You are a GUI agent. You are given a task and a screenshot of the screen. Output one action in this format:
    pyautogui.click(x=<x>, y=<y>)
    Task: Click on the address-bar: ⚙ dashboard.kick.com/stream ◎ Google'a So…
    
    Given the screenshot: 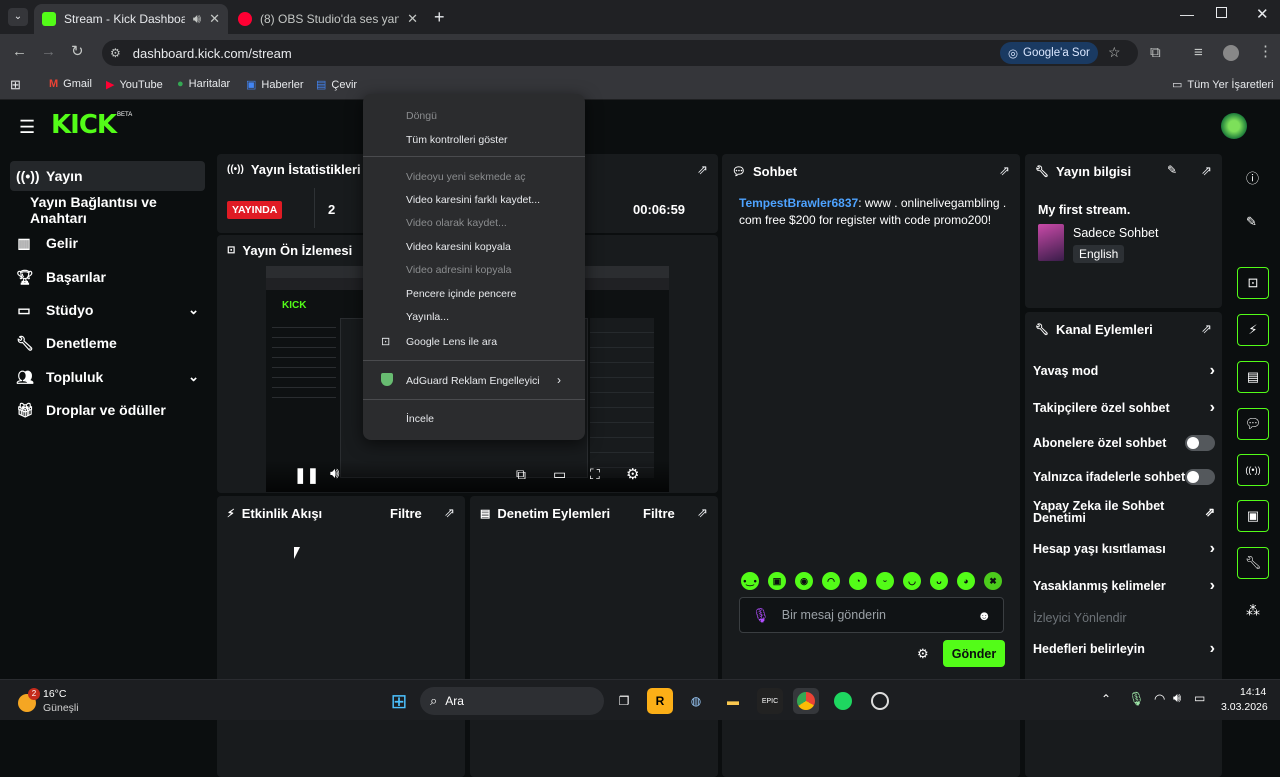 What is the action you would take?
    pyautogui.click(x=620, y=53)
    